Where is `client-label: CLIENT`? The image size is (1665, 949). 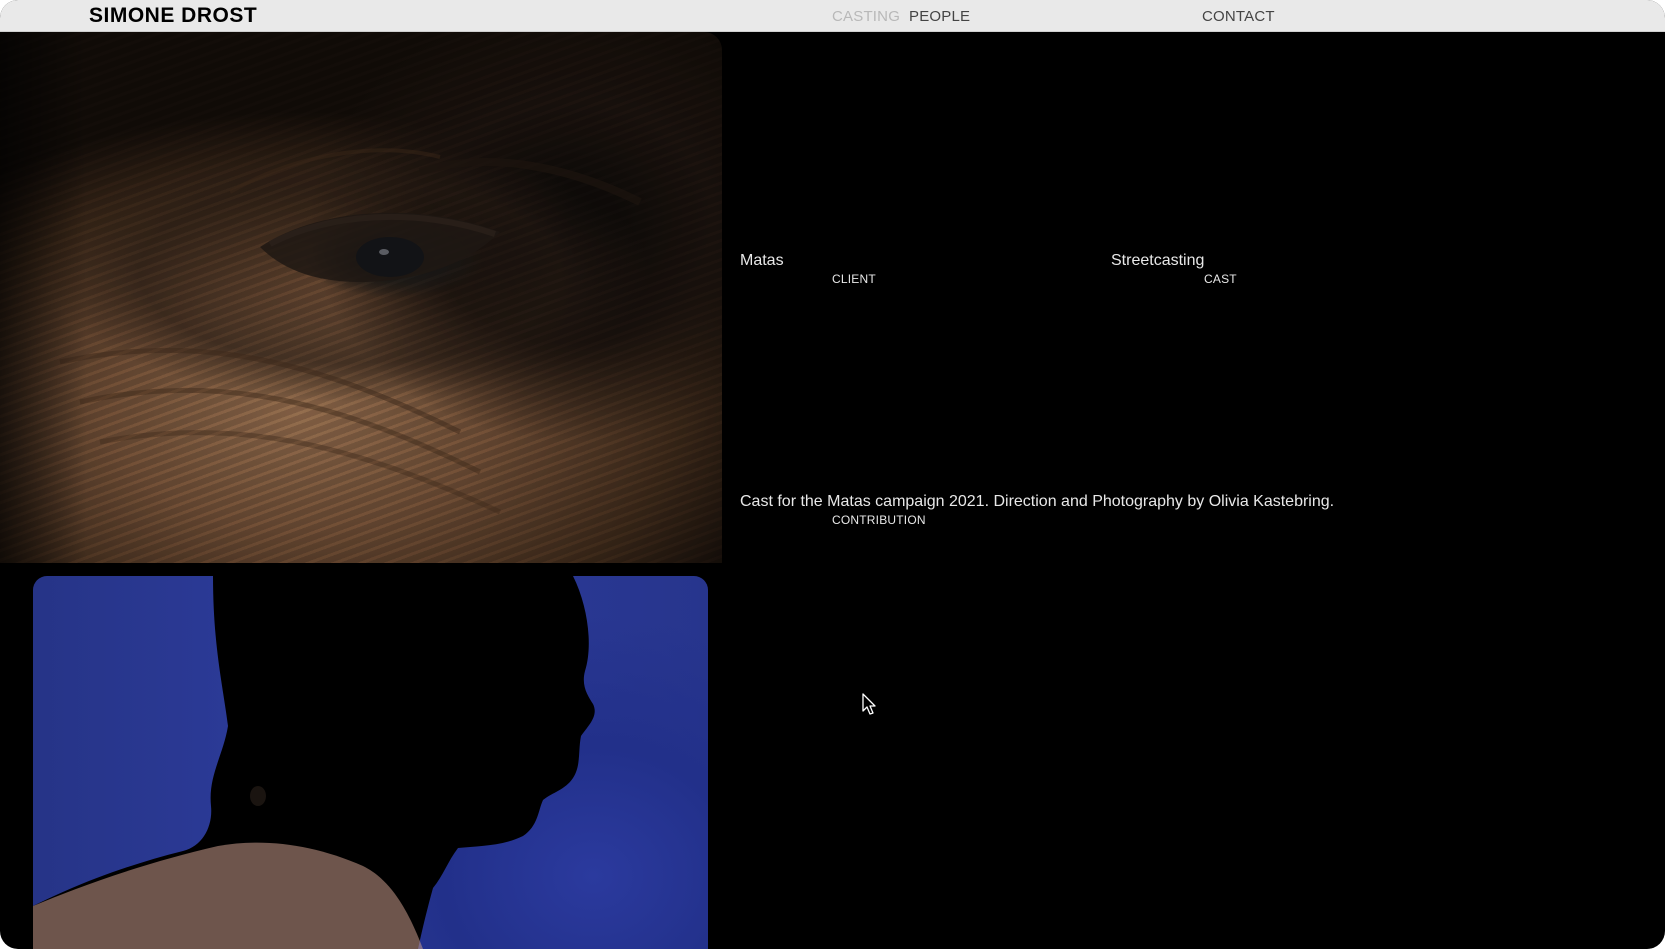 client-label: CLIENT is located at coordinates (854, 279).